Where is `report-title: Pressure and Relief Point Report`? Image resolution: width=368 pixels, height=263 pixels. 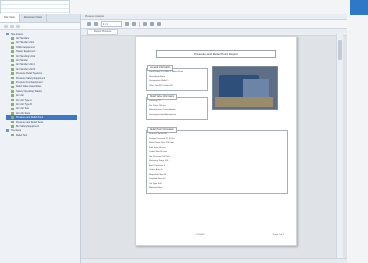
report-title: Pressure and Relief Point Report is located at coordinates (216, 54).